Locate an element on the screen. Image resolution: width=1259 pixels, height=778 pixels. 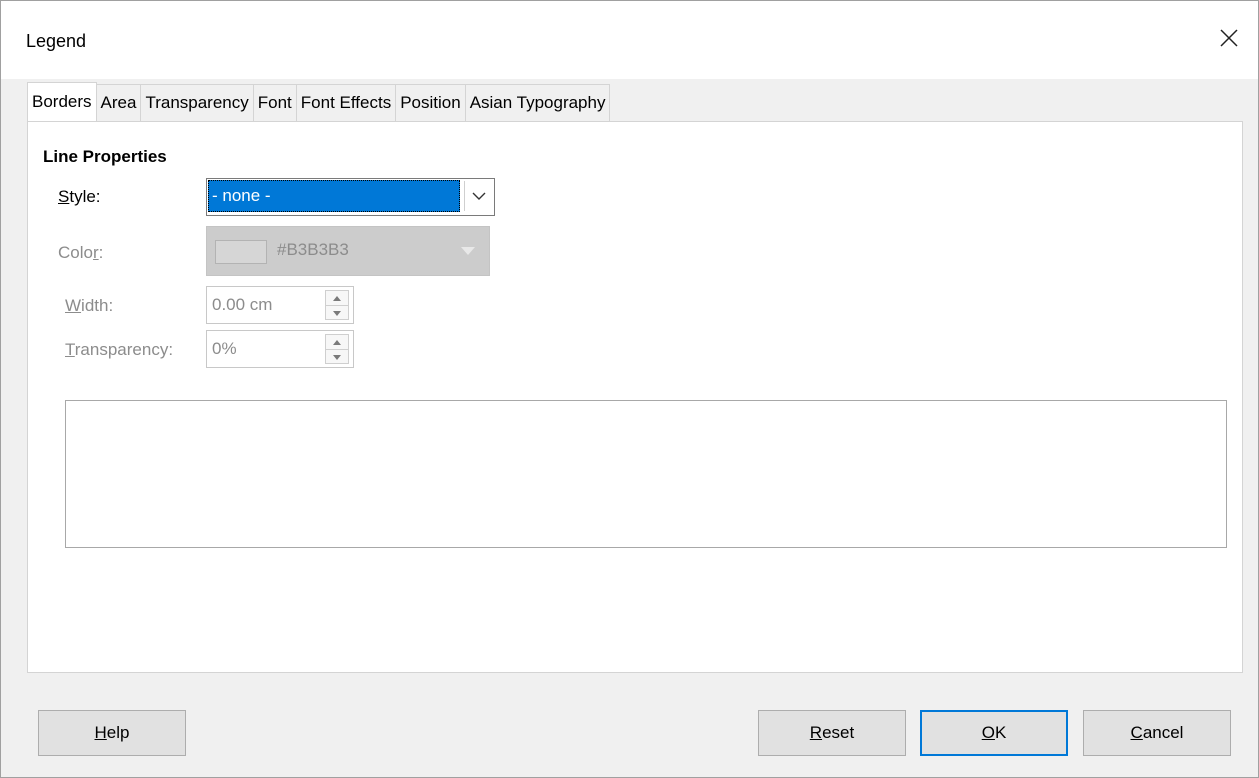
tab-label: Font is located at coordinates (274, 102).